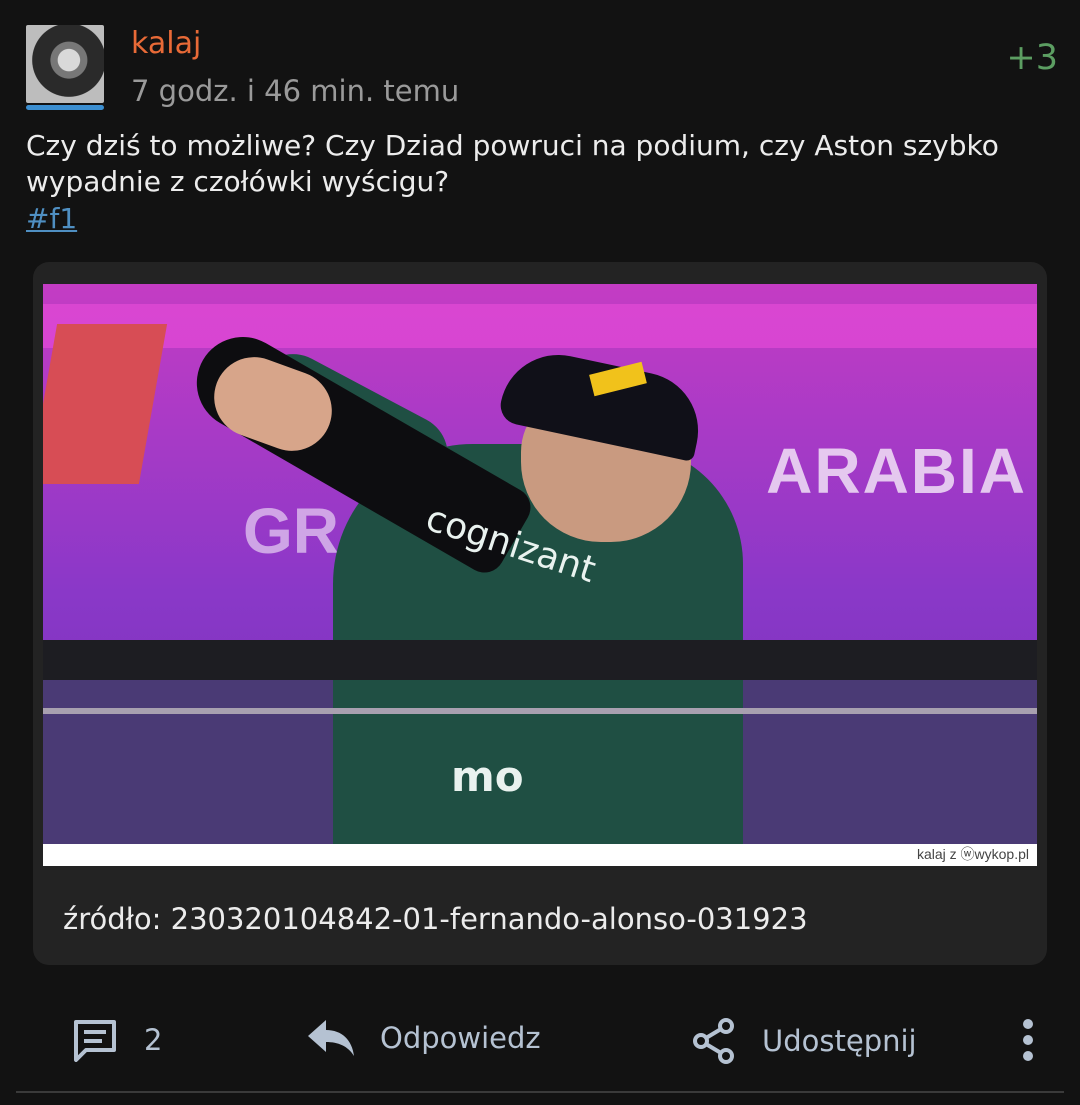 This screenshot has width=1080, height=1105. Describe the element at coordinates (714, 1041) in the screenshot. I see `share-icon` at that location.